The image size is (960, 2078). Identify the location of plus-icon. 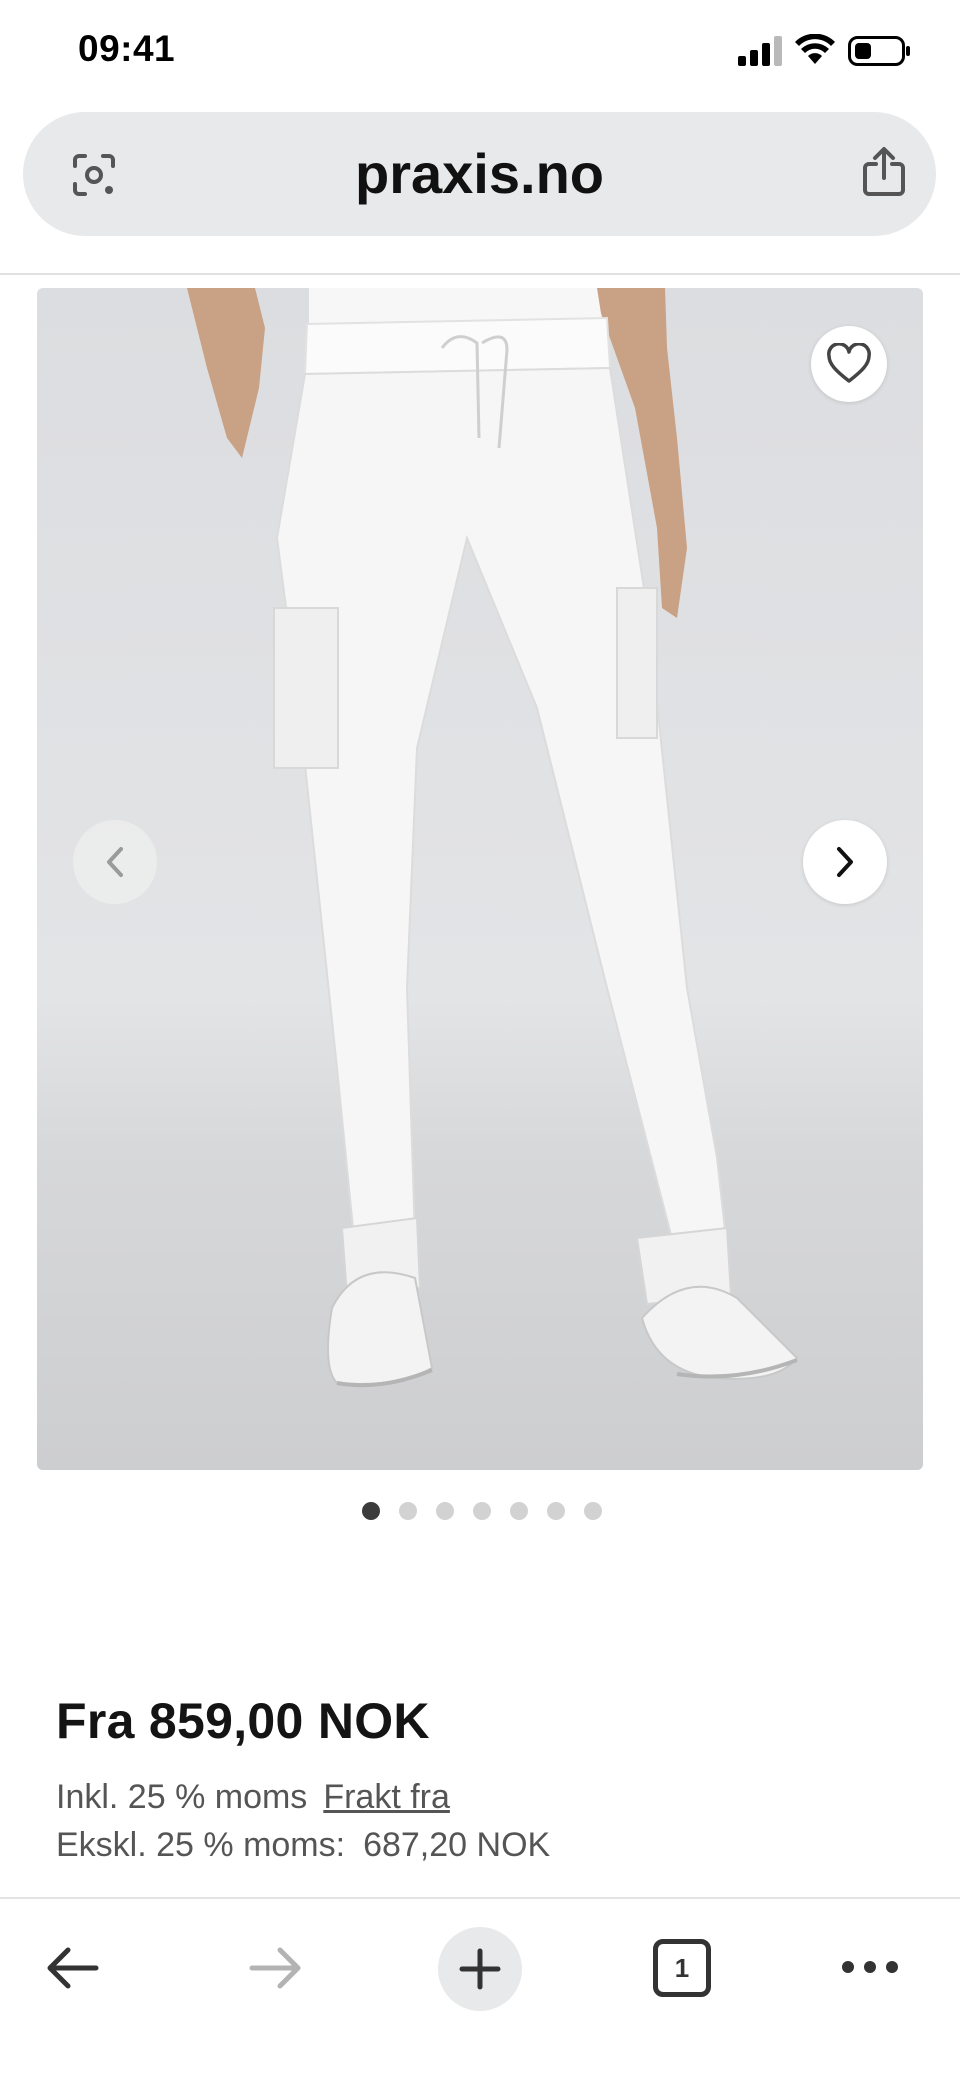
(480, 1969).